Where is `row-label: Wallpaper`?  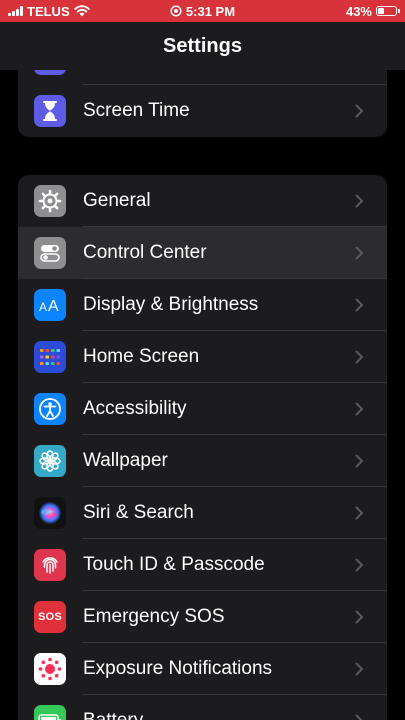 row-label: Wallpaper is located at coordinates (125, 460).